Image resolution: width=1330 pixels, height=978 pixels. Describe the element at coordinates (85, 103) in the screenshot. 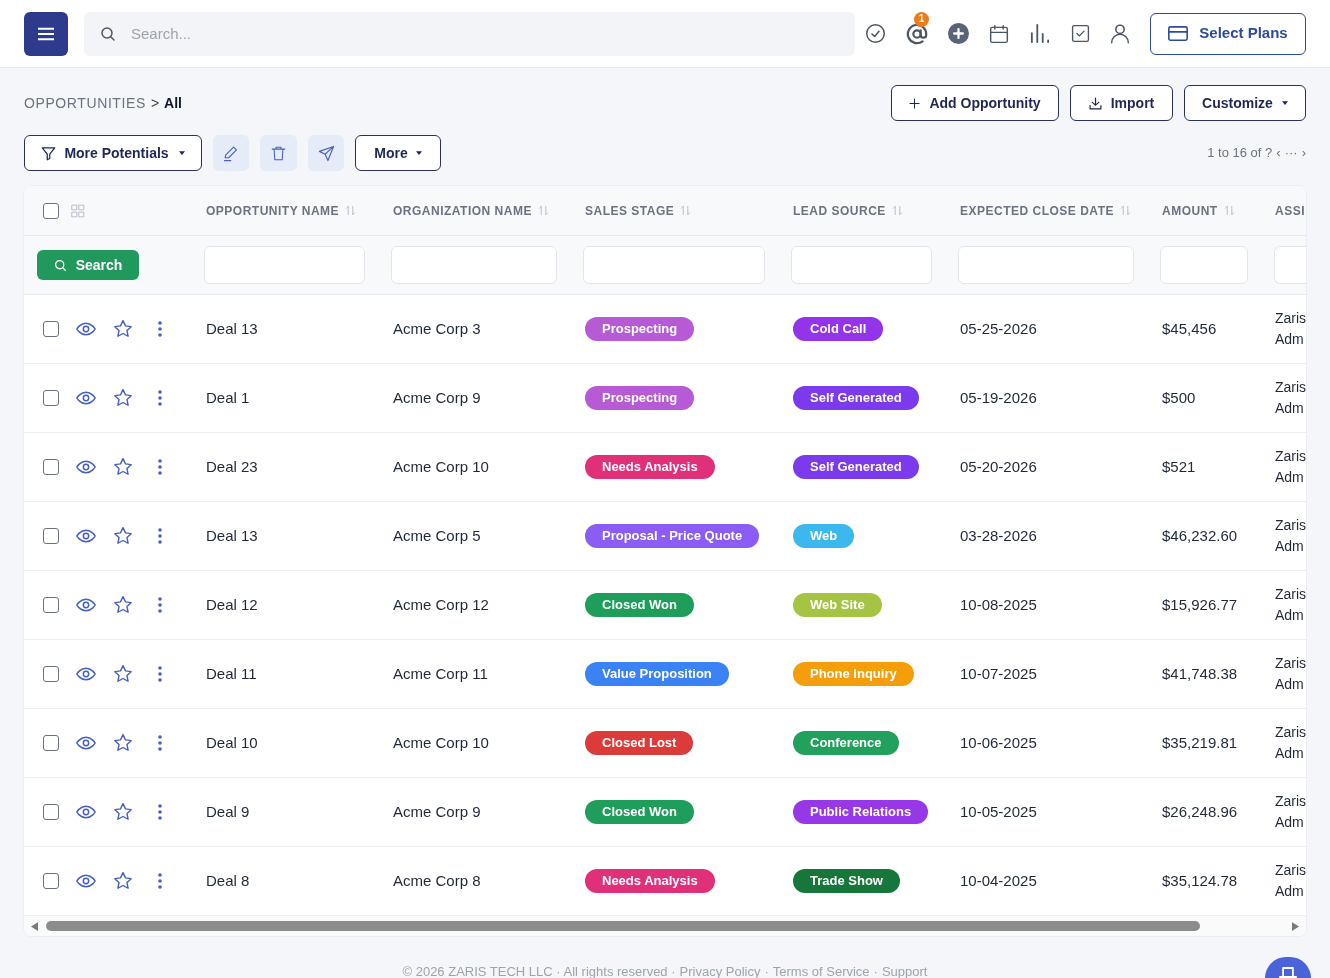

I see `breadcrumb-link: OPPORTUNITIES` at that location.